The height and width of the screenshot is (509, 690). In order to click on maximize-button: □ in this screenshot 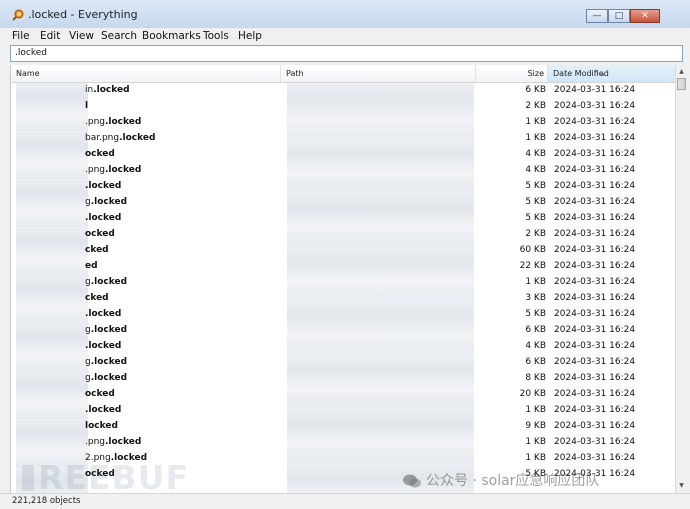, I will do `click(619, 16)`.